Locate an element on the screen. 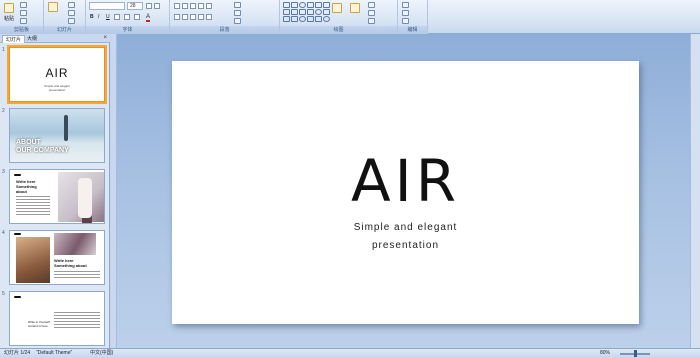 This screenshot has width=700, height=358. underline-button: U is located at coordinates (108, 17).